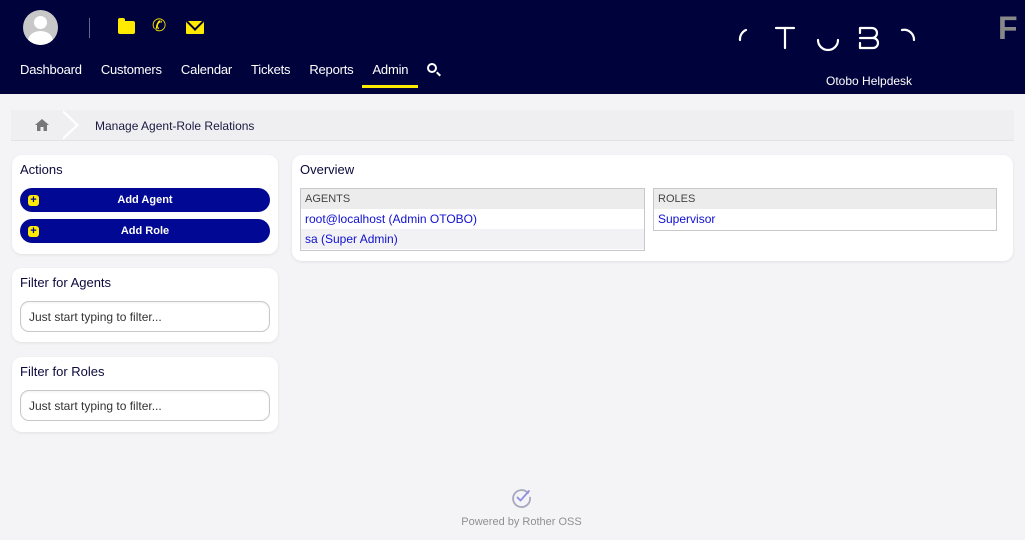  I want to click on filter-roles-card: Filter for Roles, so click(145, 394).